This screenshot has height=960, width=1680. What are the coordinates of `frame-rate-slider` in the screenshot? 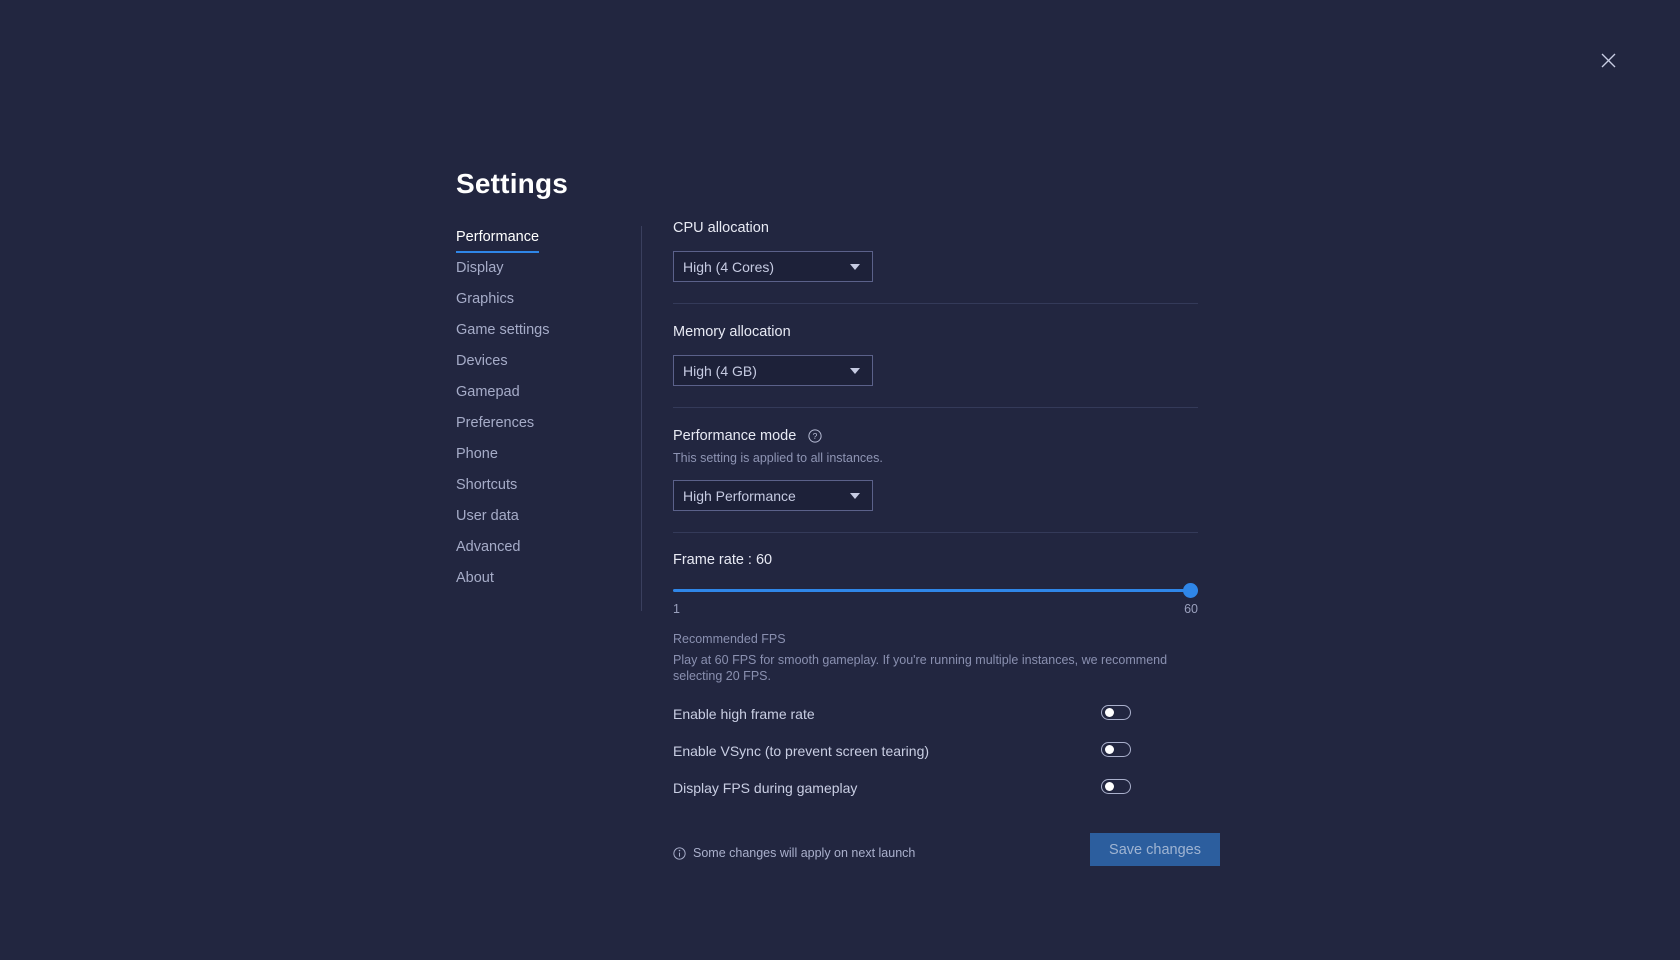 It's located at (935, 590).